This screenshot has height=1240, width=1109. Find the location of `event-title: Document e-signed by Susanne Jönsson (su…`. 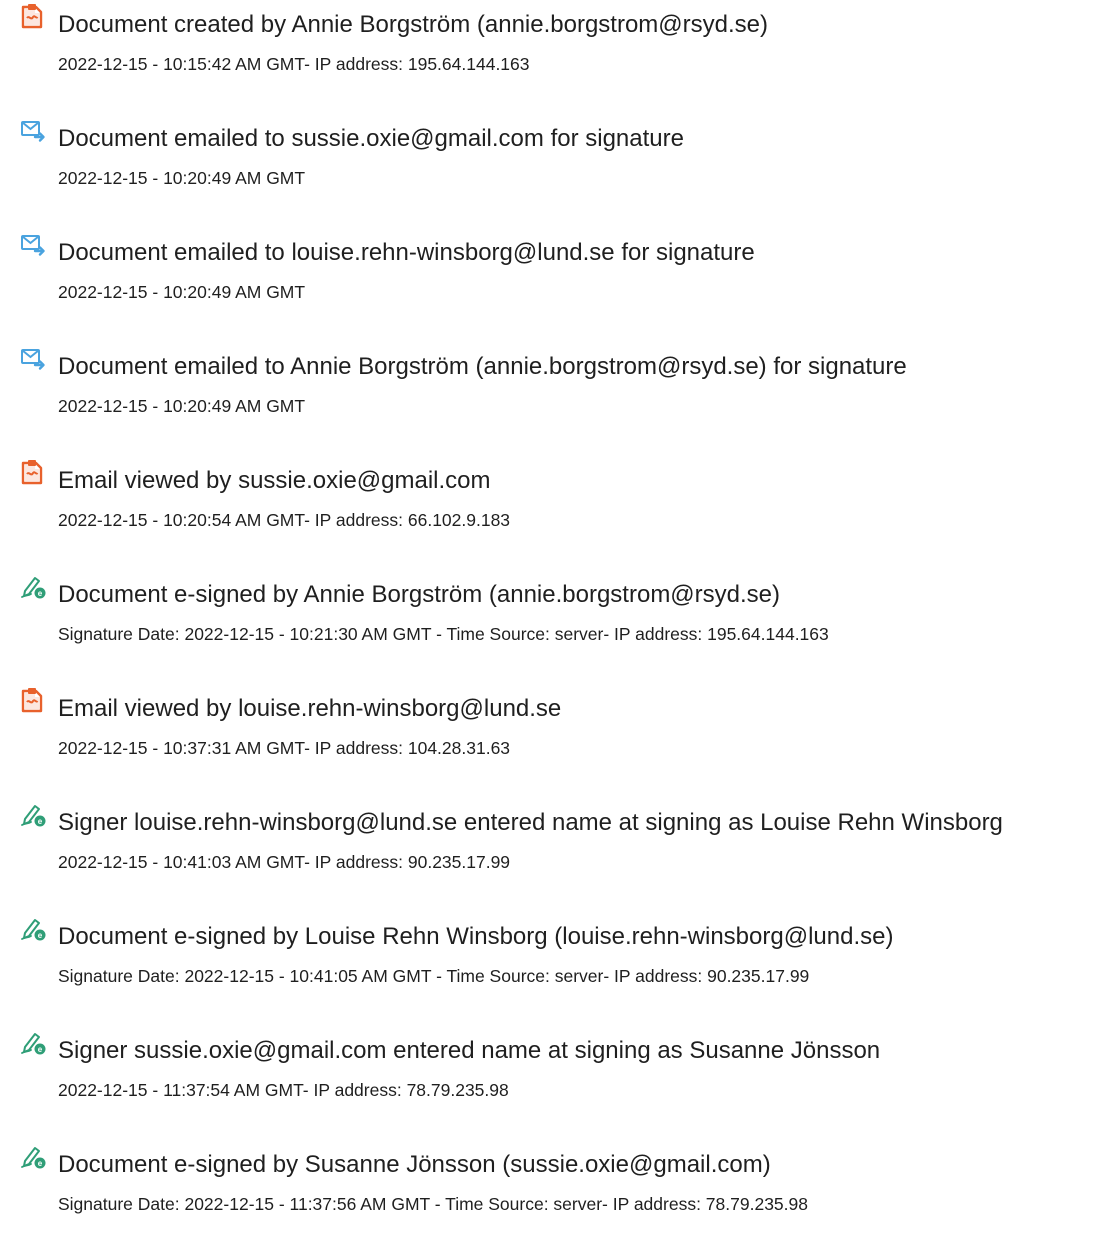

event-title: Document e-signed by Susanne Jönsson (su… is located at coordinates (414, 1164).